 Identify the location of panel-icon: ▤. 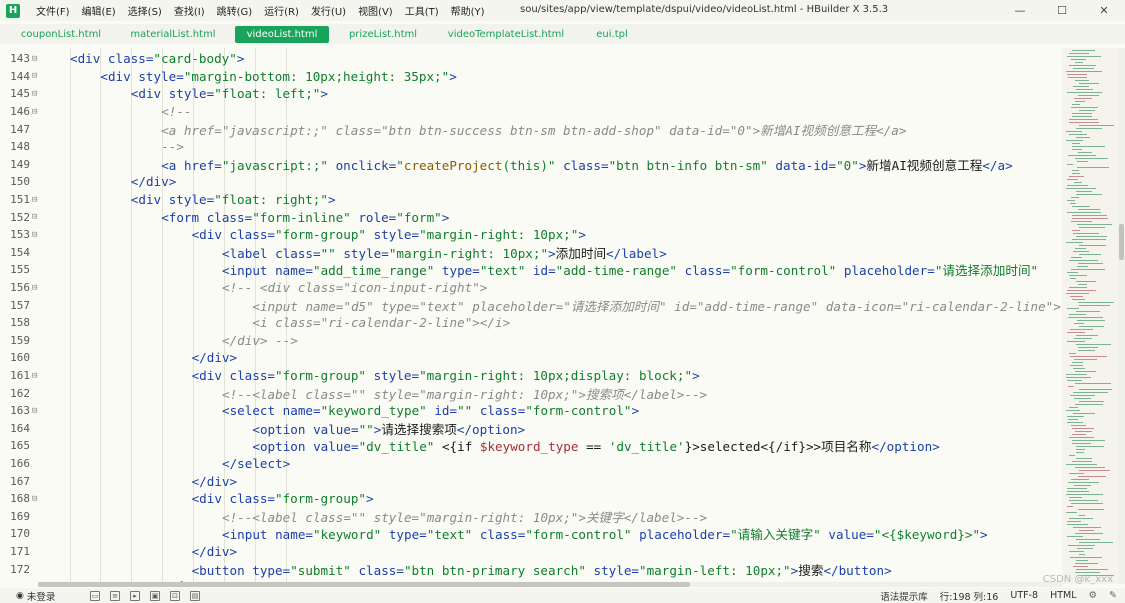
(195, 595).